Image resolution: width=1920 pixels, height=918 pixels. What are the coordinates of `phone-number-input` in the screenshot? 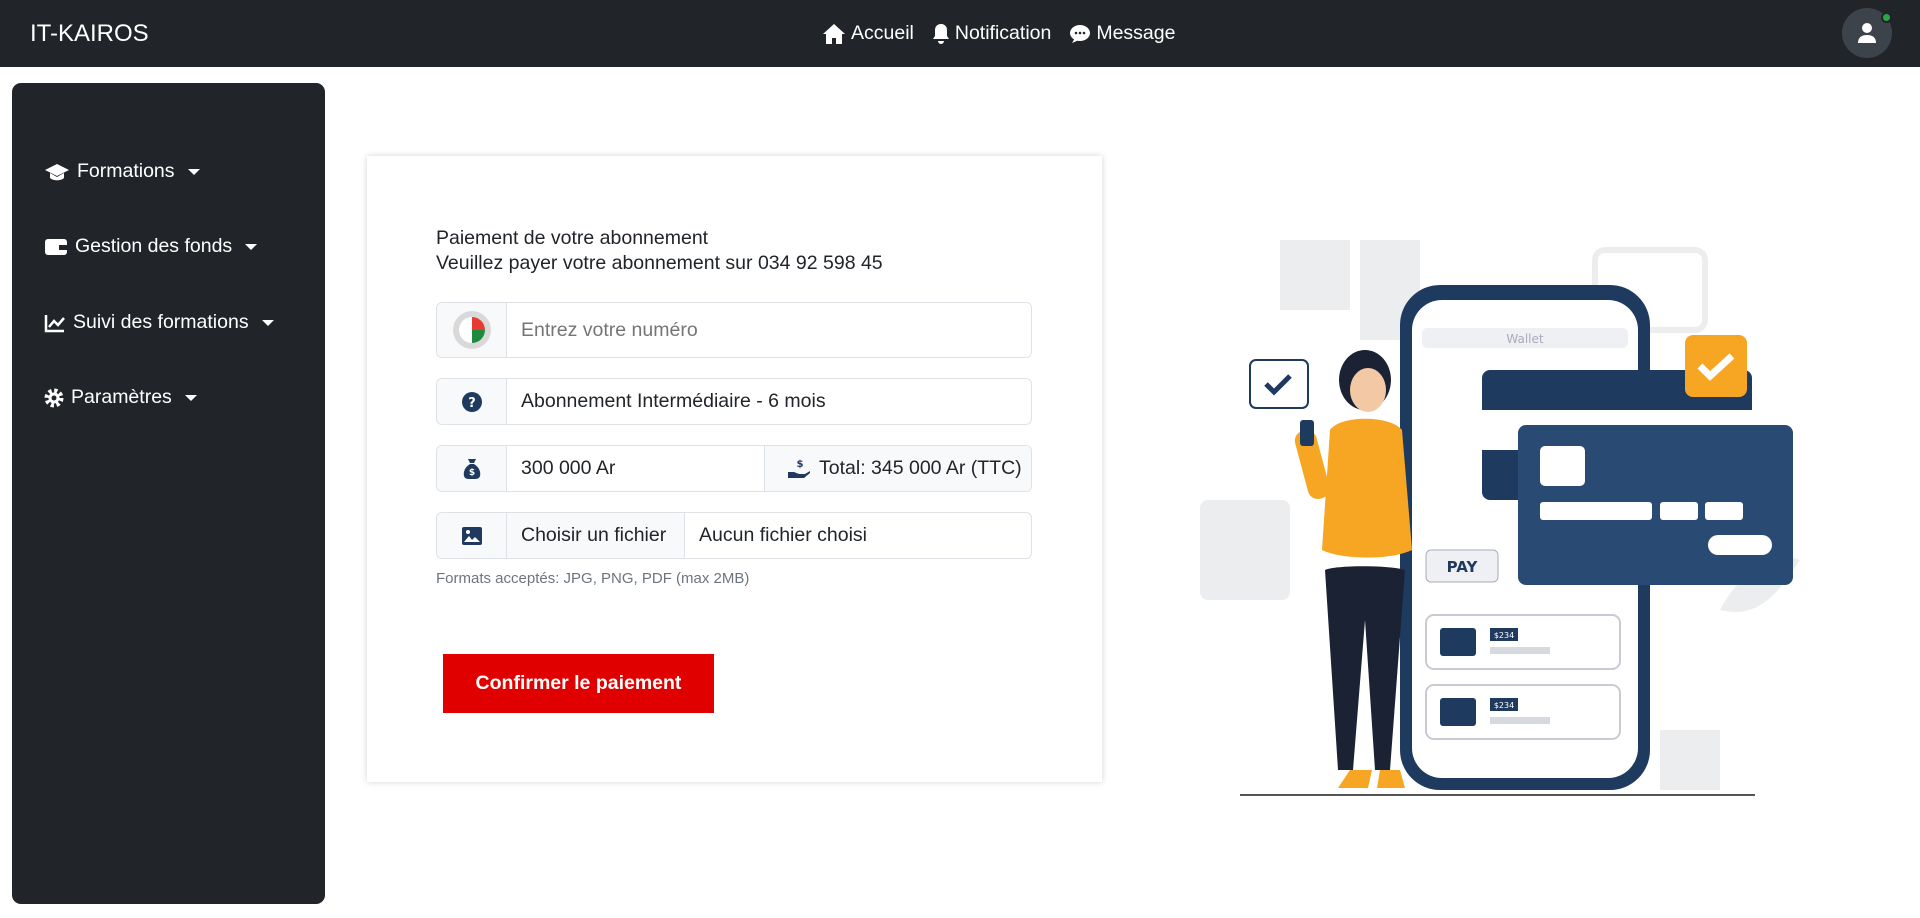 It's located at (769, 330).